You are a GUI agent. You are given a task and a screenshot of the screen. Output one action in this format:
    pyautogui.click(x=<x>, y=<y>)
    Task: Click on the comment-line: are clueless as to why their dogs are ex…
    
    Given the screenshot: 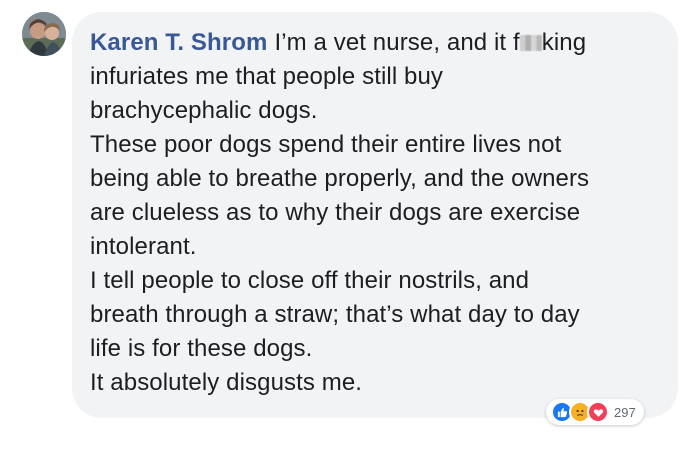 What is the action you would take?
    pyautogui.click(x=335, y=212)
    